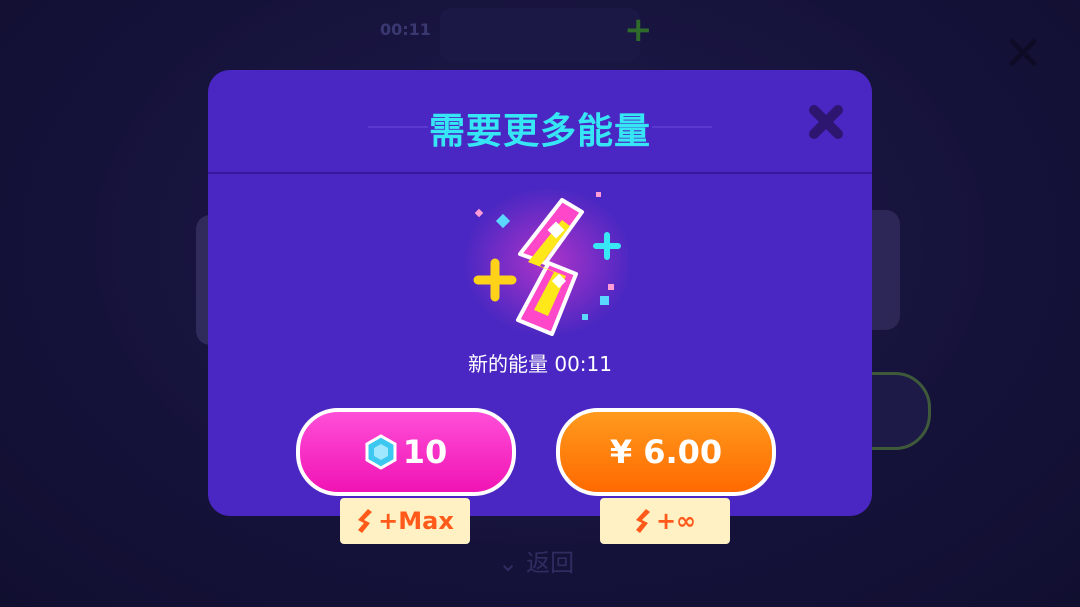 The width and height of the screenshot is (1080, 607). I want to click on close-icon, so click(826, 122).